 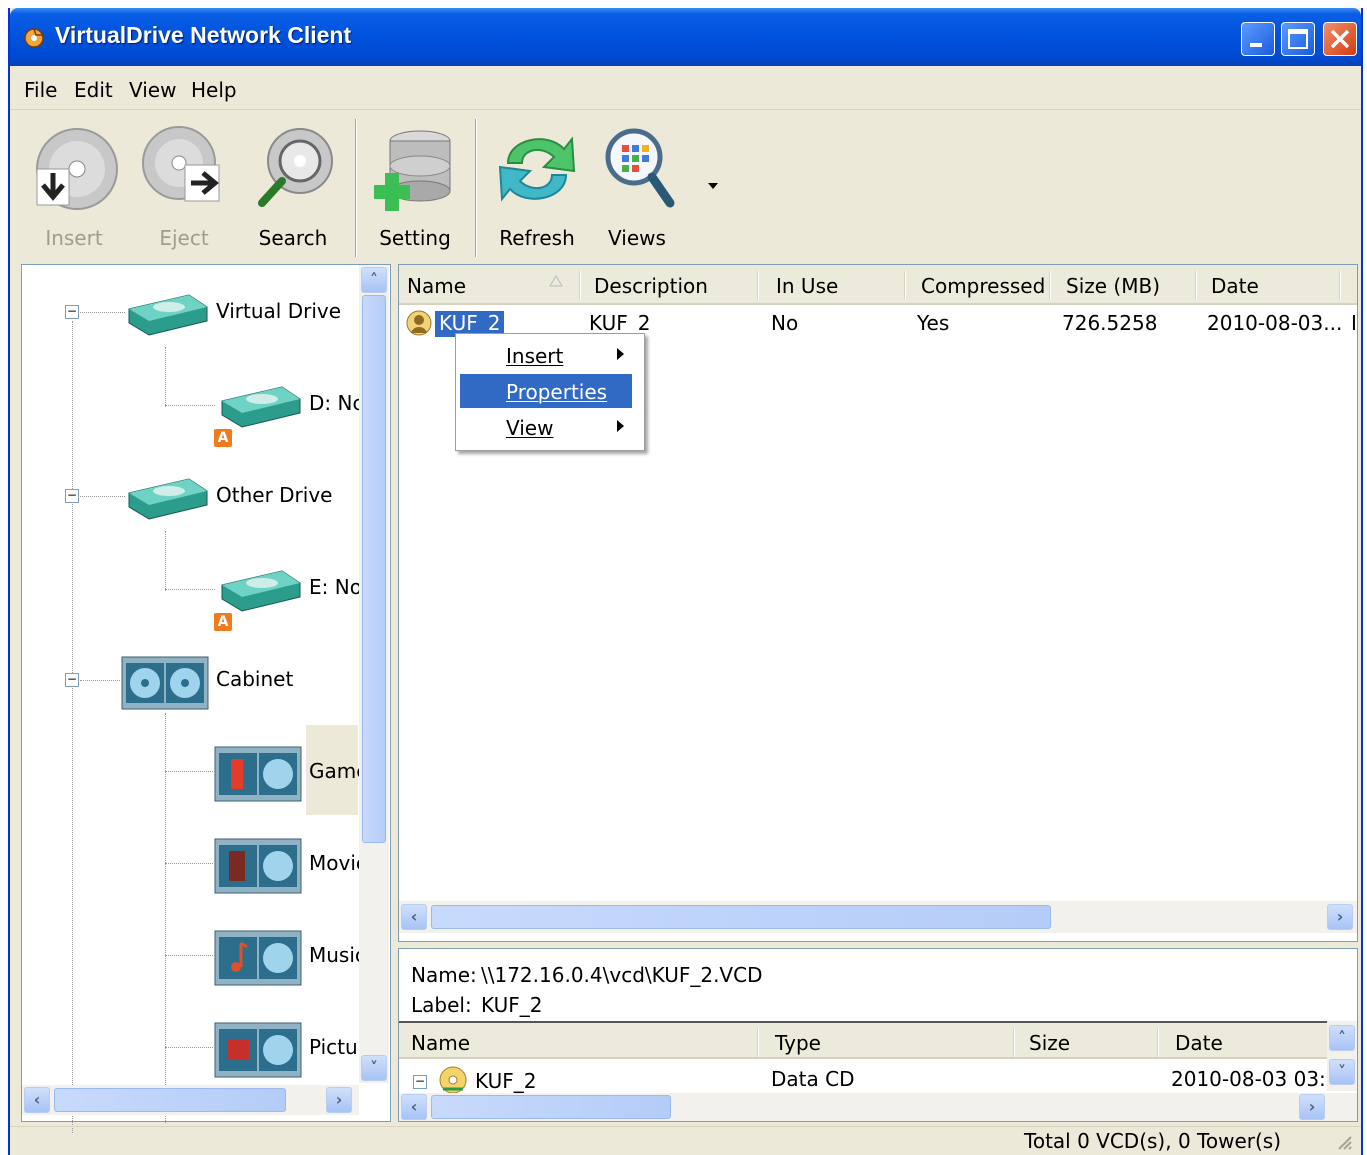 I want to click on collapse-other-drive-button: −, so click(x=72, y=496).